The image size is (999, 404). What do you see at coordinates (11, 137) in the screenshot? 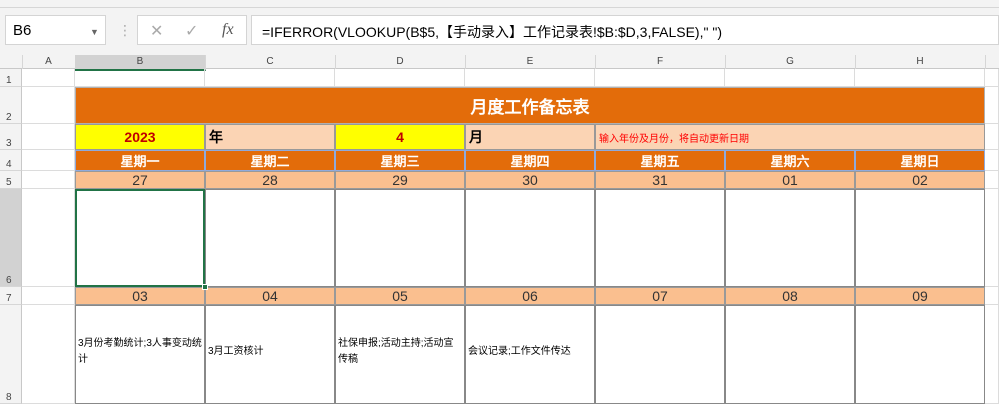
I see `row-header-3: 3` at bounding box center [11, 137].